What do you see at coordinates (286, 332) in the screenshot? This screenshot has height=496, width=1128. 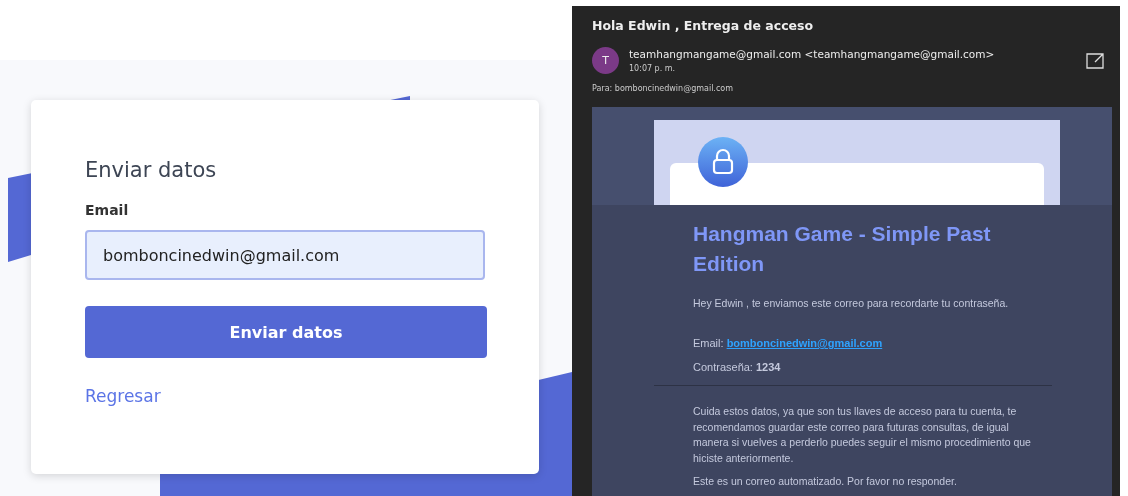 I see `submit-button: Enviar datos` at bounding box center [286, 332].